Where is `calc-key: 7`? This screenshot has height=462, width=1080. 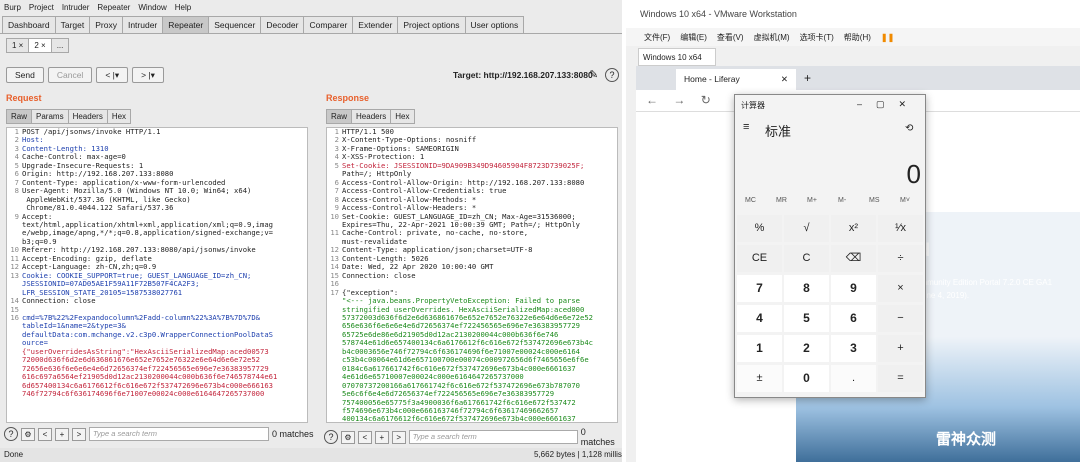
calc-key: 7 is located at coordinates (759, 288).